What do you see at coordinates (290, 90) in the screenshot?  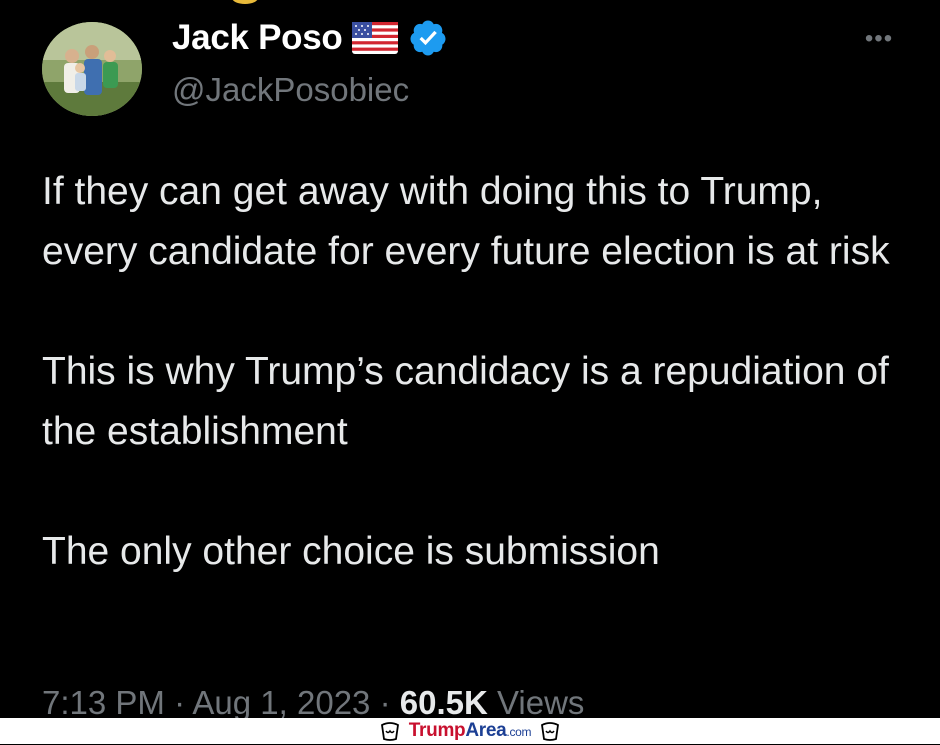 I see `author-handle: @JackPosobiec` at bounding box center [290, 90].